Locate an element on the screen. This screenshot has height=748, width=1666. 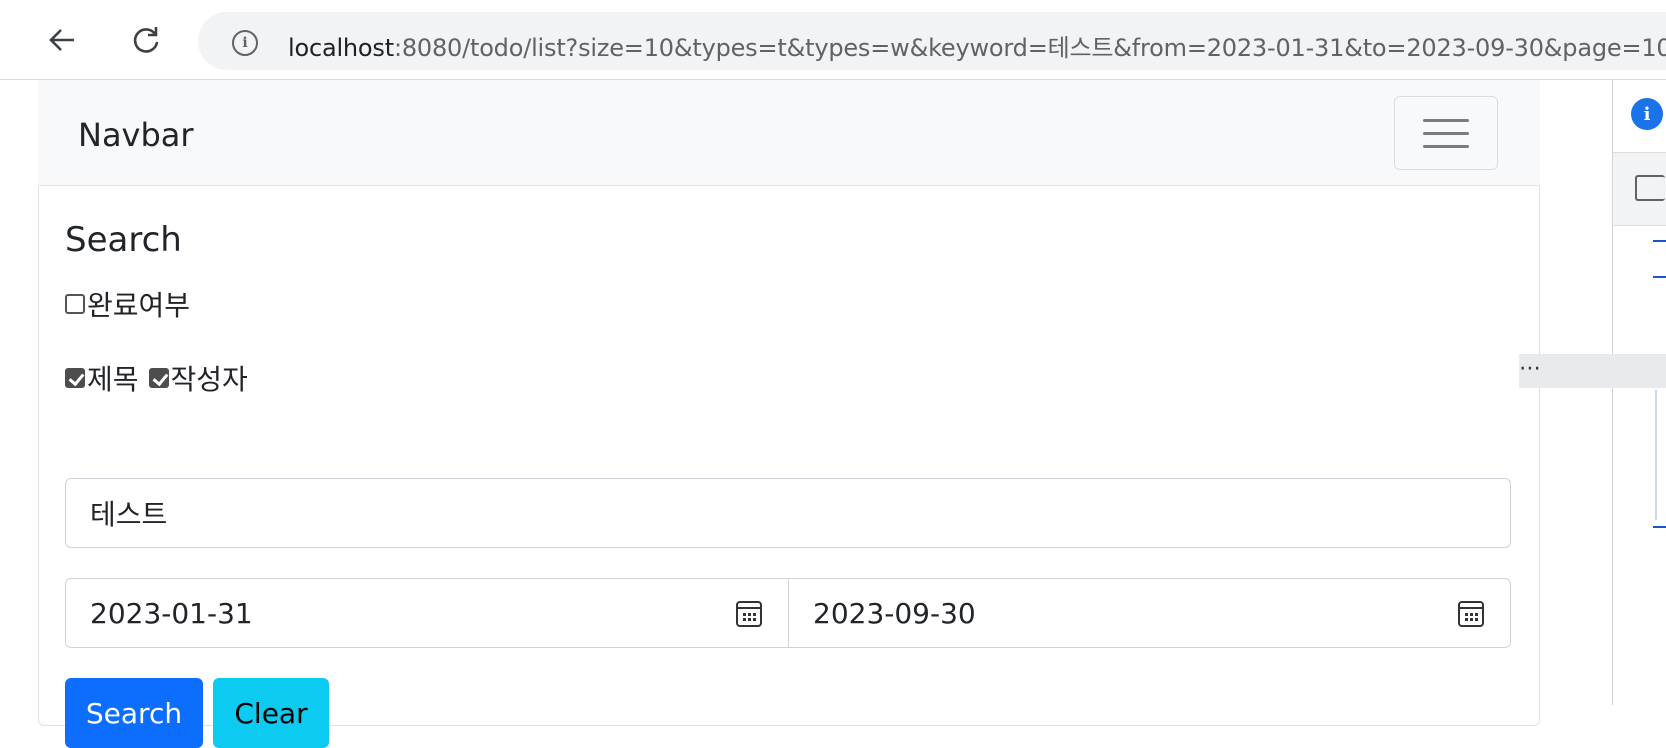
url-host: localhost is located at coordinates (341, 48).